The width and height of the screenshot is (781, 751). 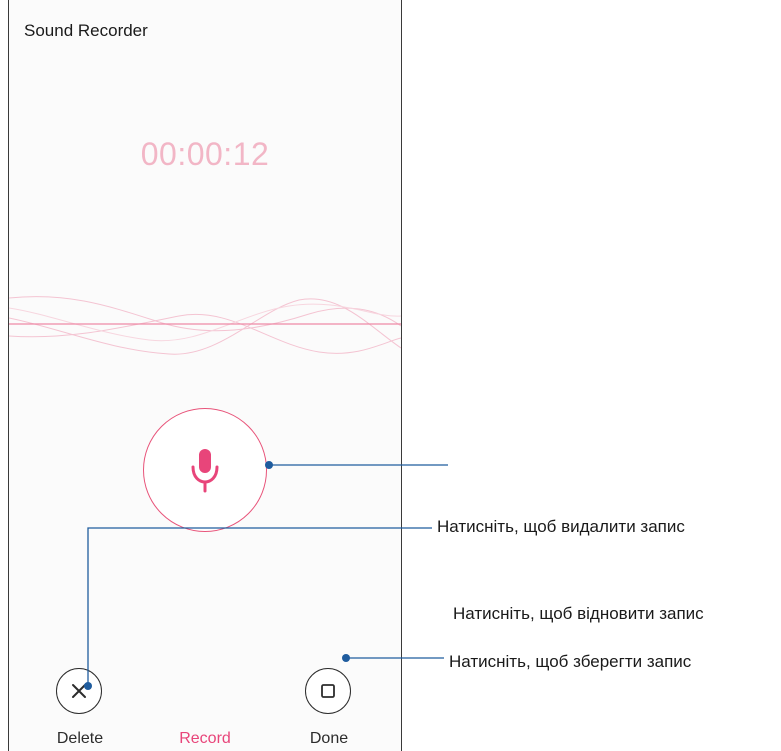 What do you see at coordinates (86, 30) in the screenshot?
I see `app-title: Sound Recorder` at bounding box center [86, 30].